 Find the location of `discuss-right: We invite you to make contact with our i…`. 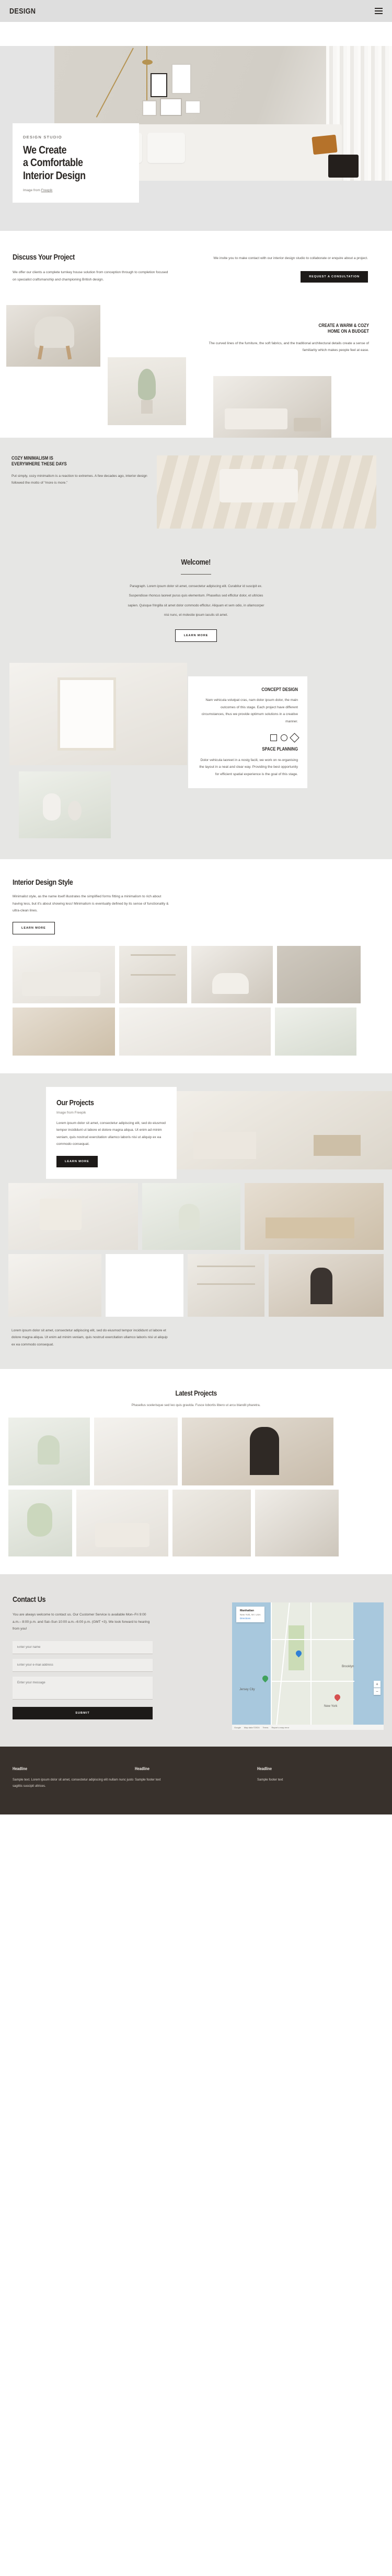

discuss-right: We invite you to make contact with our i… is located at coordinates (281, 268).